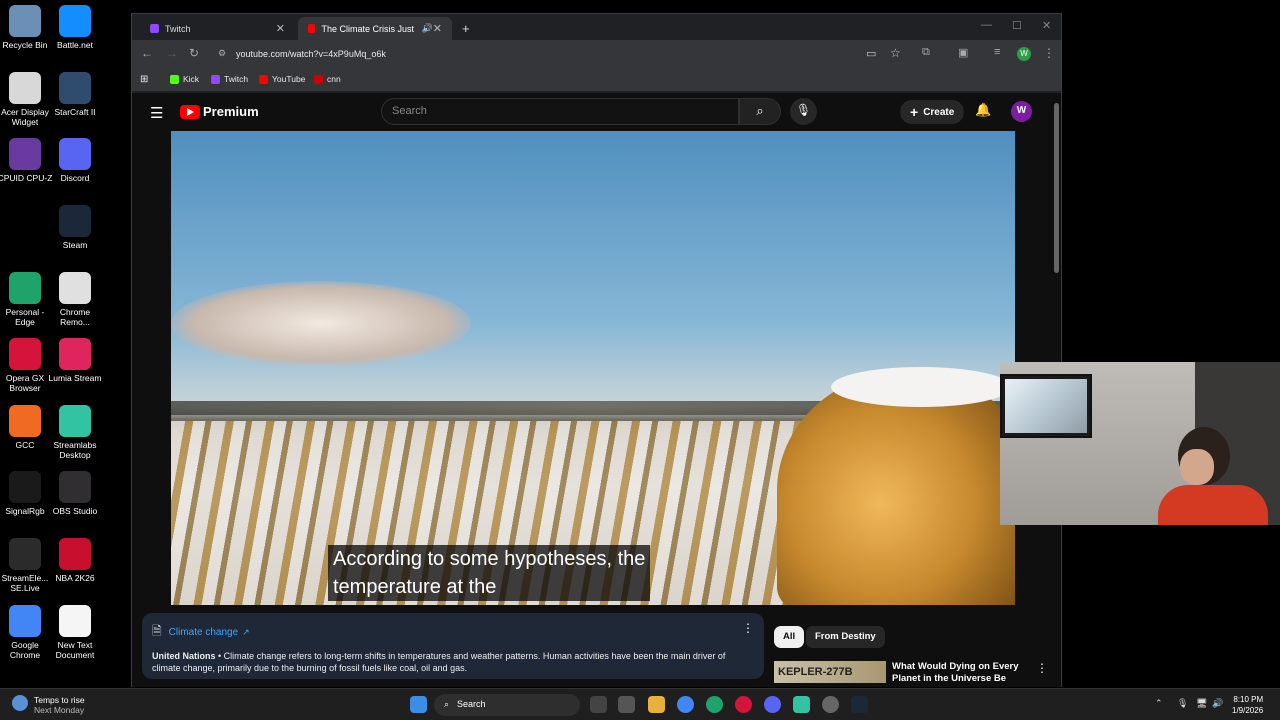 This screenshot has height=720, width=1280. I want to click on desktop-icon: Acer Display Widget, so click(26, 99).